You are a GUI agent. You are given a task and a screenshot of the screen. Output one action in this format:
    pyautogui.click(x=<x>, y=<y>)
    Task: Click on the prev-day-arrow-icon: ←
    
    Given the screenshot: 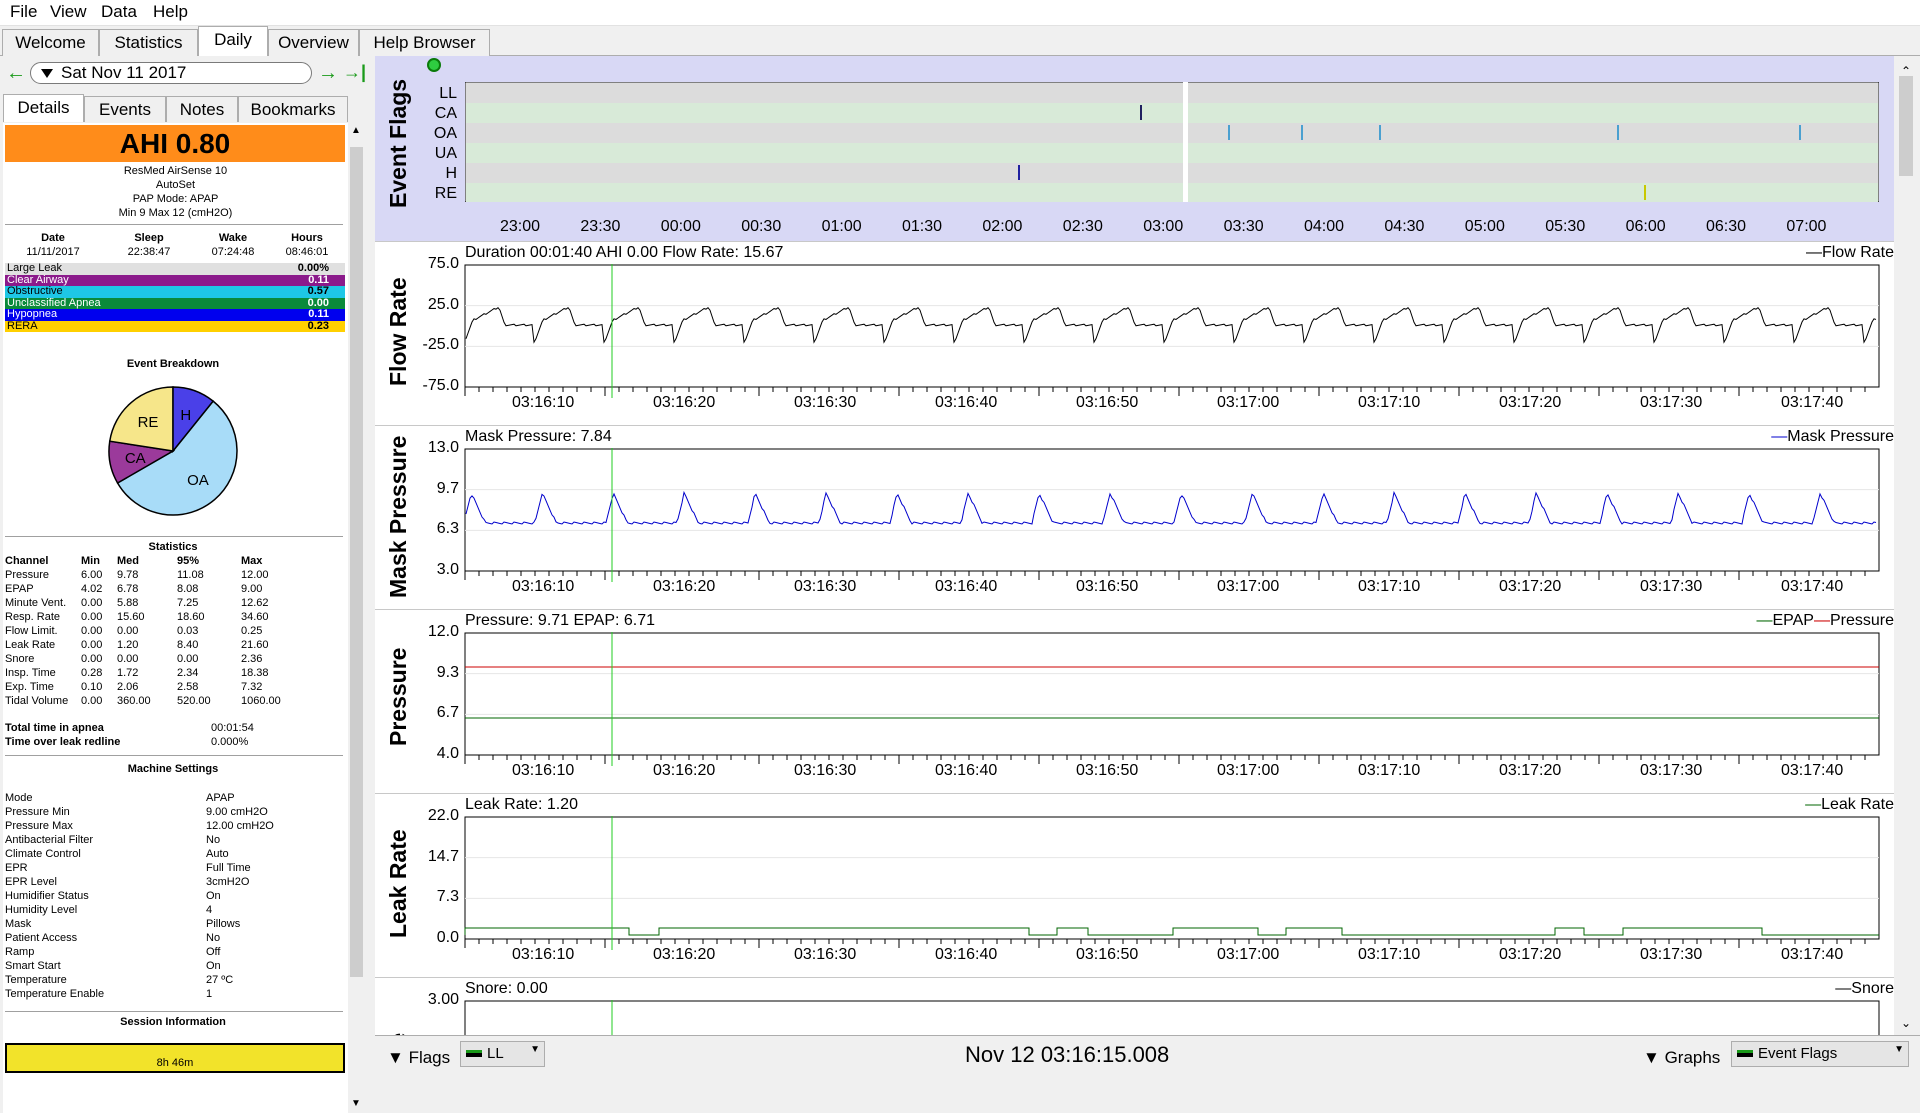 What is the action you would take?
    pyautogui.click(x=16, y=73)
    